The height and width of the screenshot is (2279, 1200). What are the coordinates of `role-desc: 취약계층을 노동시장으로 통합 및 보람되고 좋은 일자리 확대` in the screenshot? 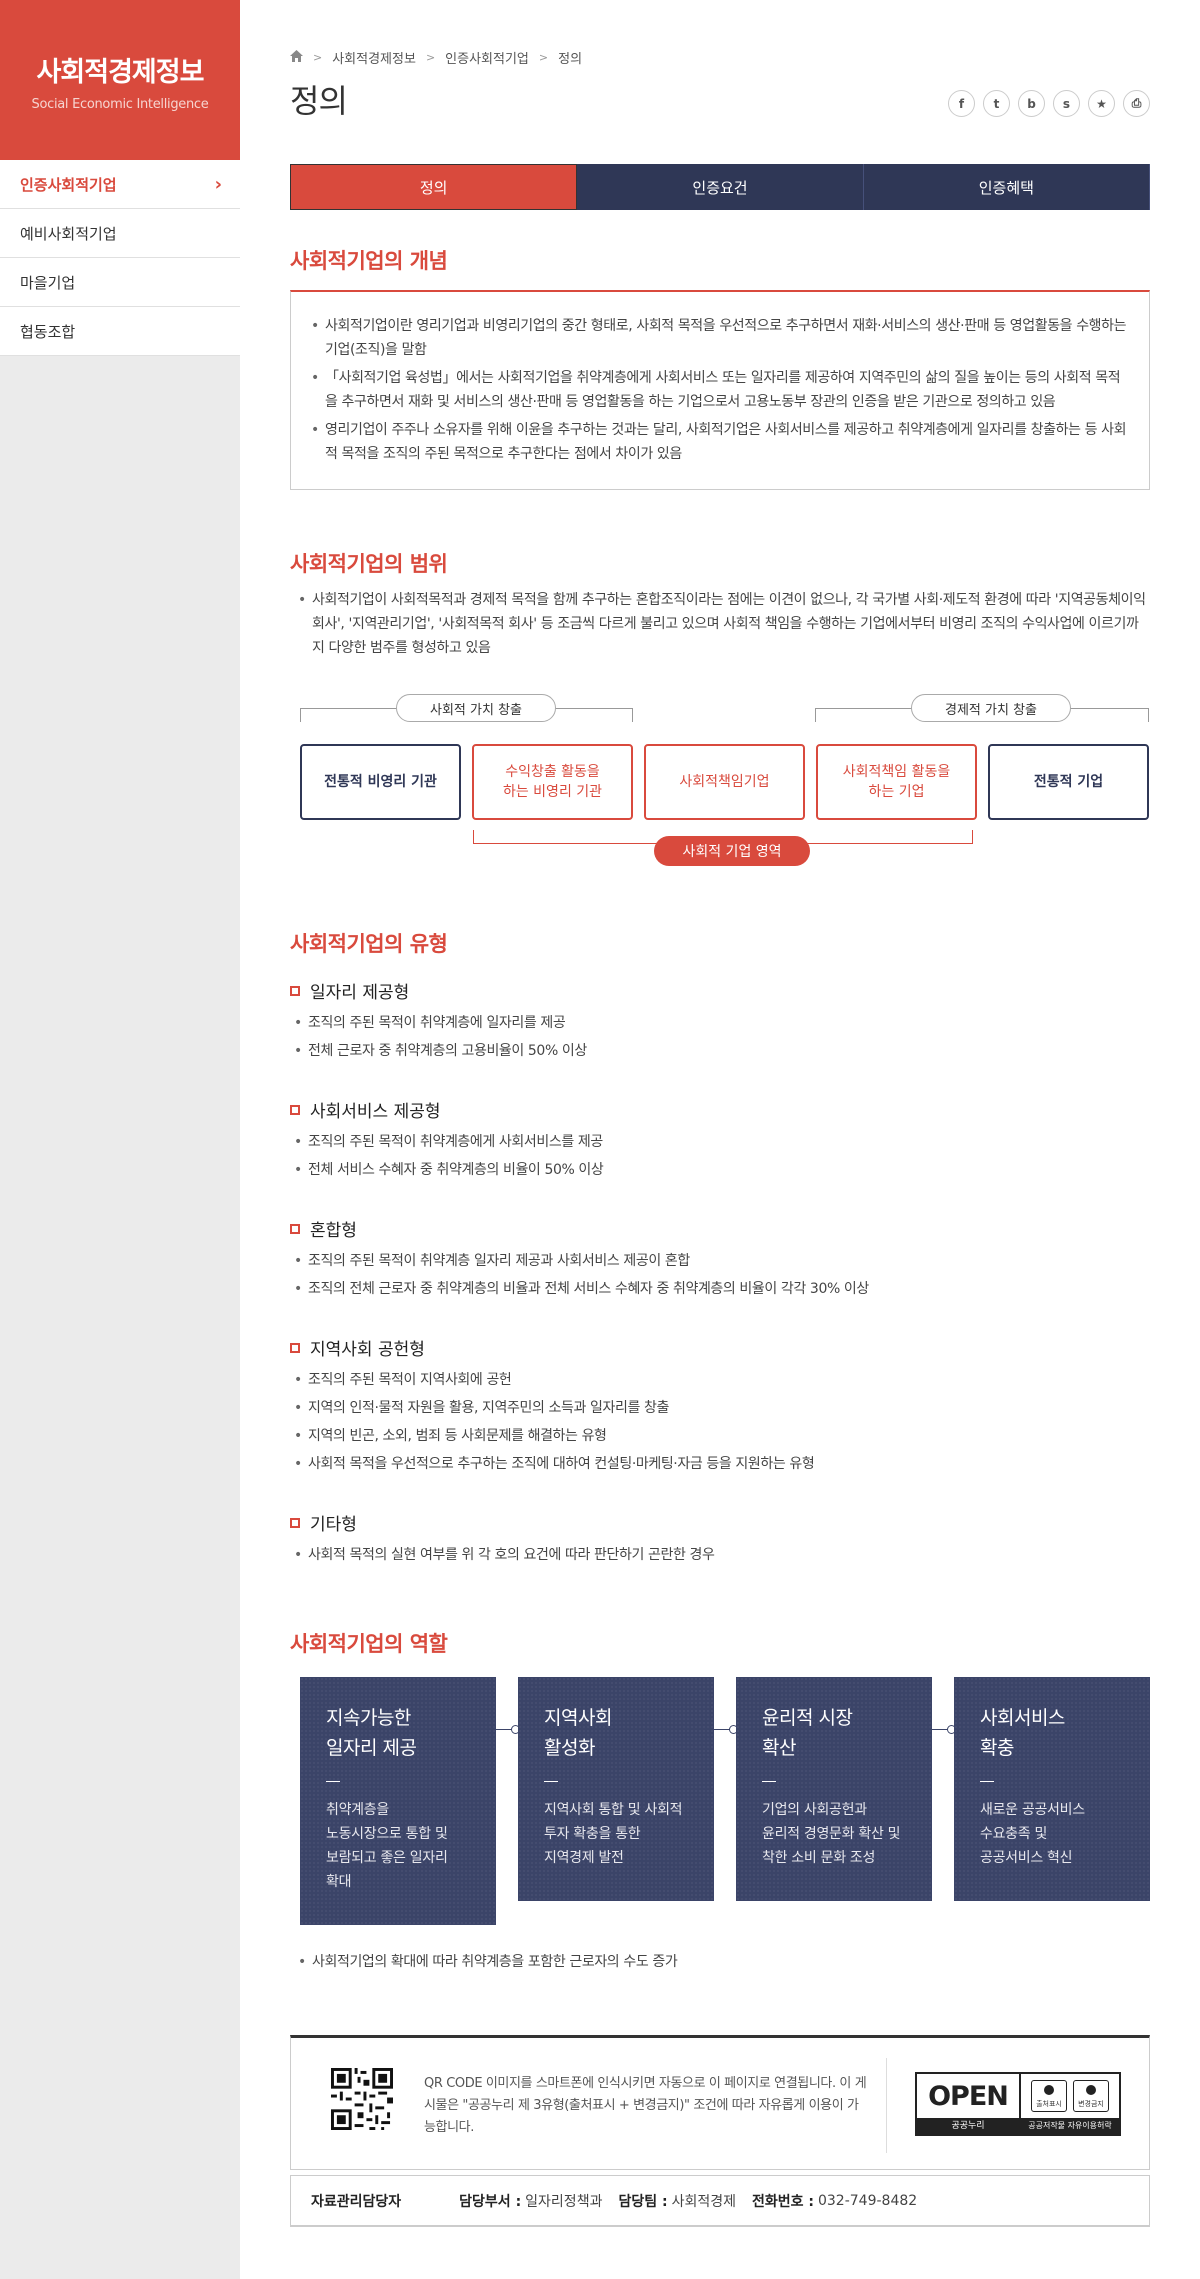 It's located at (387, 1846).